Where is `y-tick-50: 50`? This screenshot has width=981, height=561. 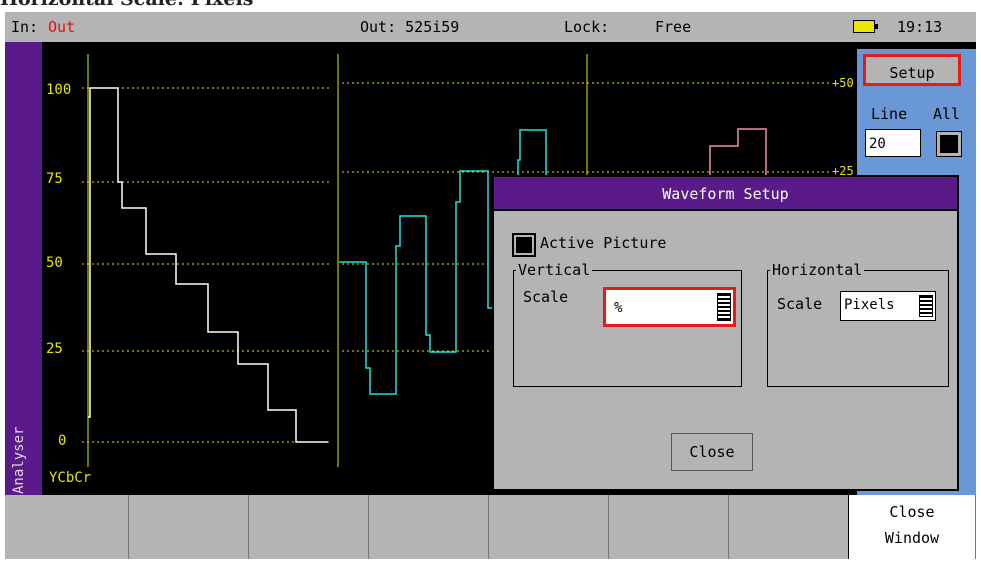
y-tick-50: 50 is located at coordinates (54, 263).